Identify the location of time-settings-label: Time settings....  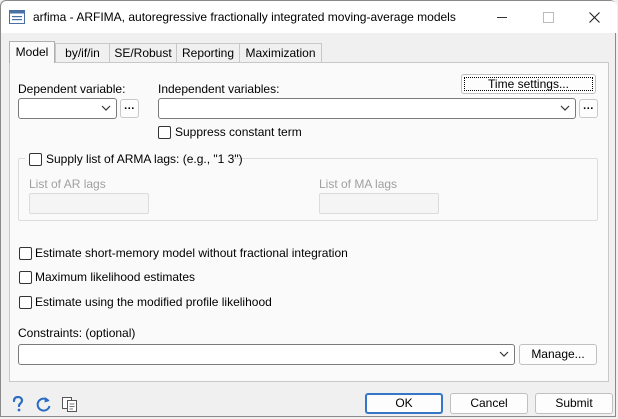
(528, 84).